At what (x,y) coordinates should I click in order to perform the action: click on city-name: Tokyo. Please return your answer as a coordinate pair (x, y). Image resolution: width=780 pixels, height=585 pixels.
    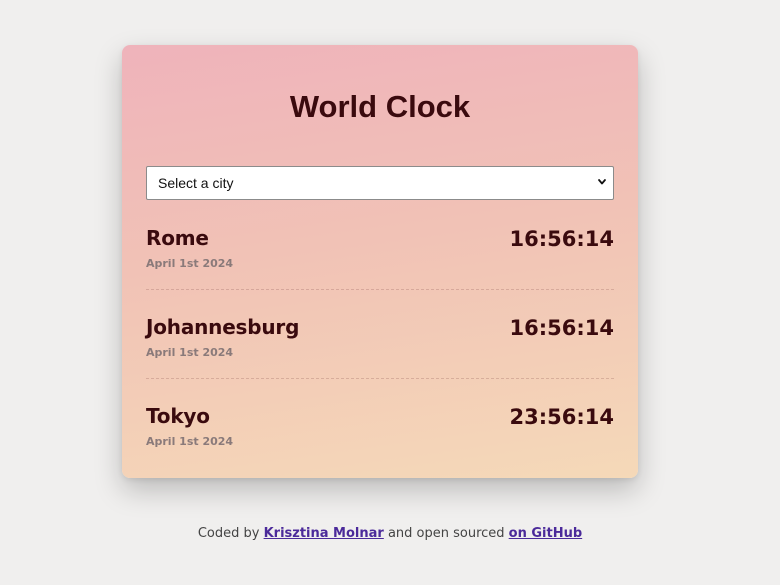
    Looking at the image, I should click on (178, 416).